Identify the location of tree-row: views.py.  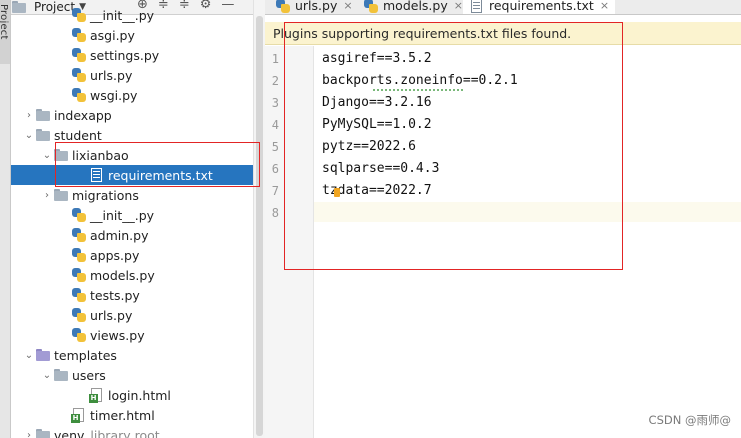
(137, 335).